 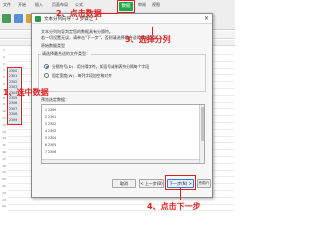 What do you see at coordinates (4, 64) in the screenshot?
I see `row-number: 3` at bounding box center [4, 64].